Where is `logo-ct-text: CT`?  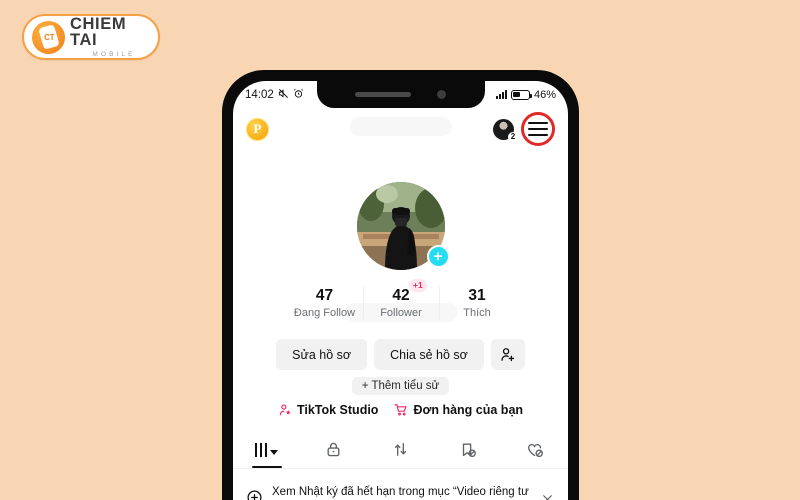
logo-ct-text: CT is located at coordinates (48, 37).